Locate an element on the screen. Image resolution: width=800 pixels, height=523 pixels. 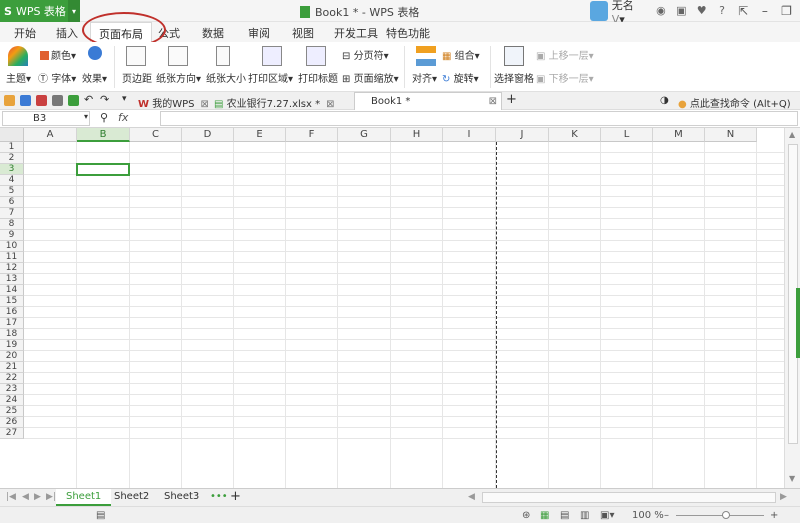
add-sheet-icon: + is located at coordinates (235, 497).